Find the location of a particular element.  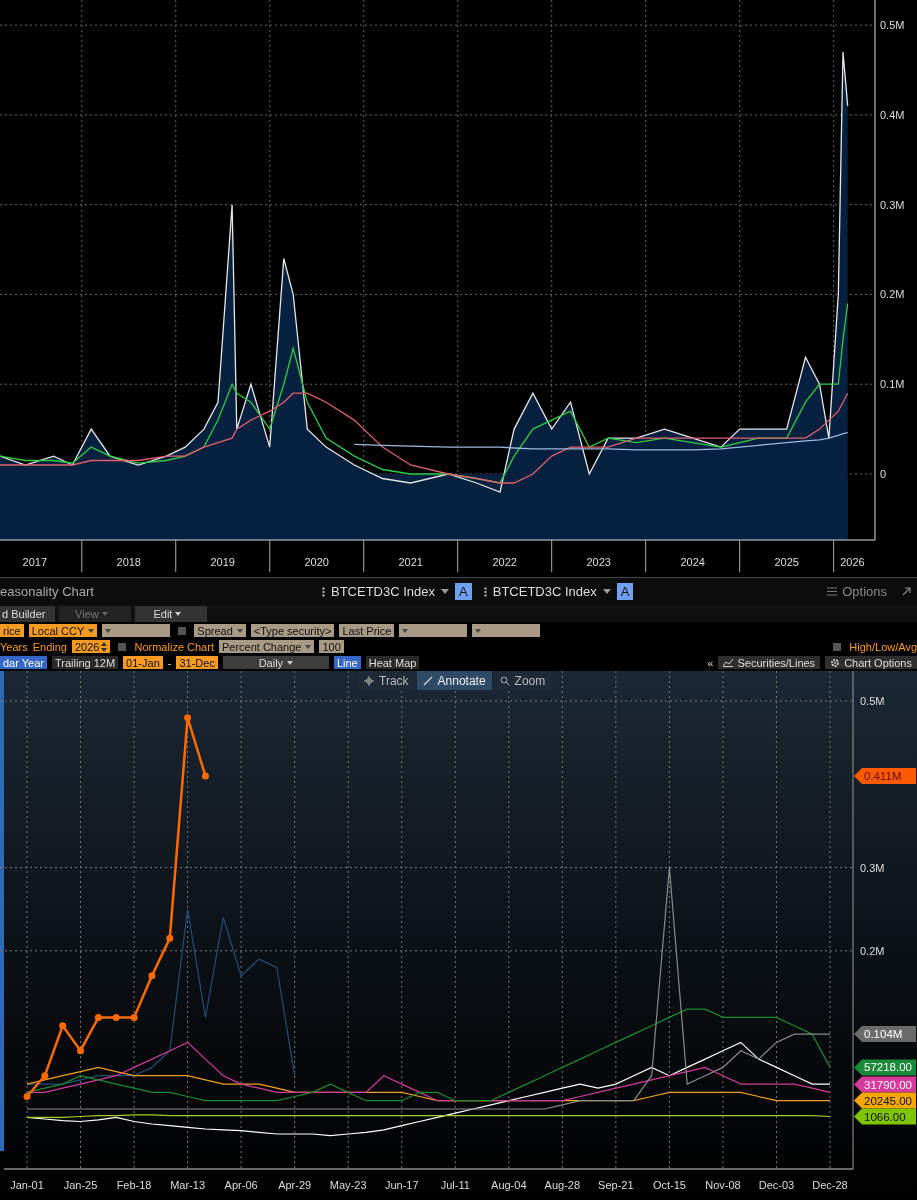

axis-label: 2026 is located at coordinates (852, 562).